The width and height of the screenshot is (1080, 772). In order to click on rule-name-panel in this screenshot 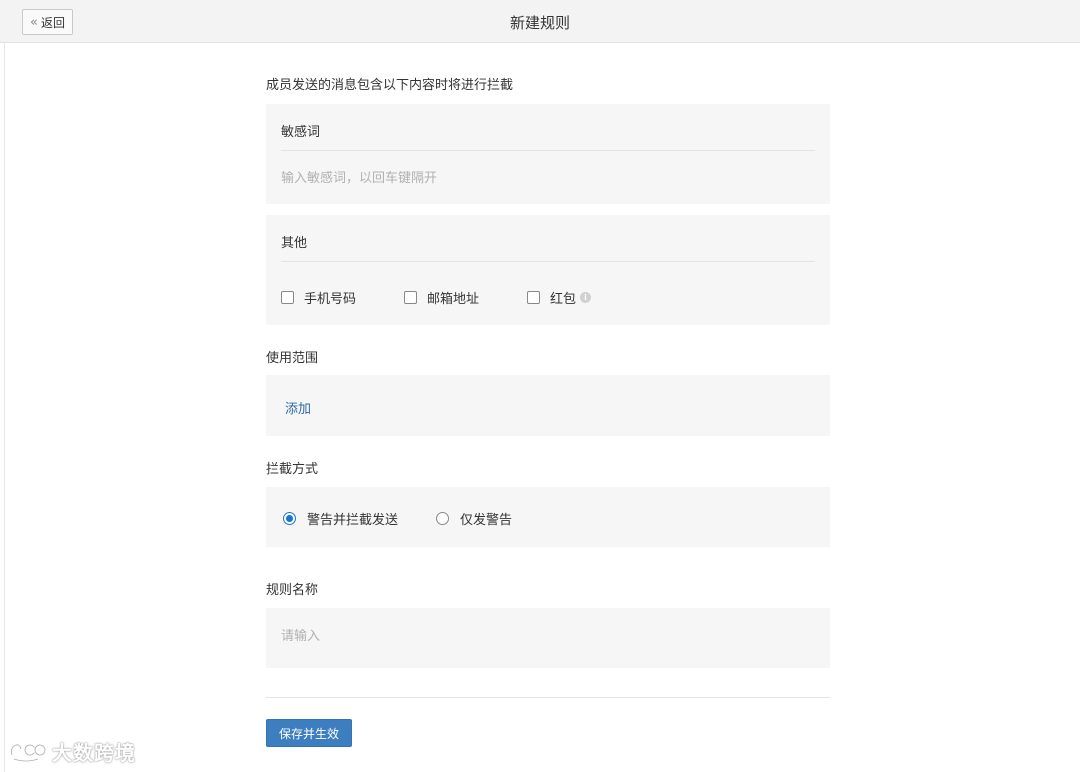, I will do `click(548, 638)`.